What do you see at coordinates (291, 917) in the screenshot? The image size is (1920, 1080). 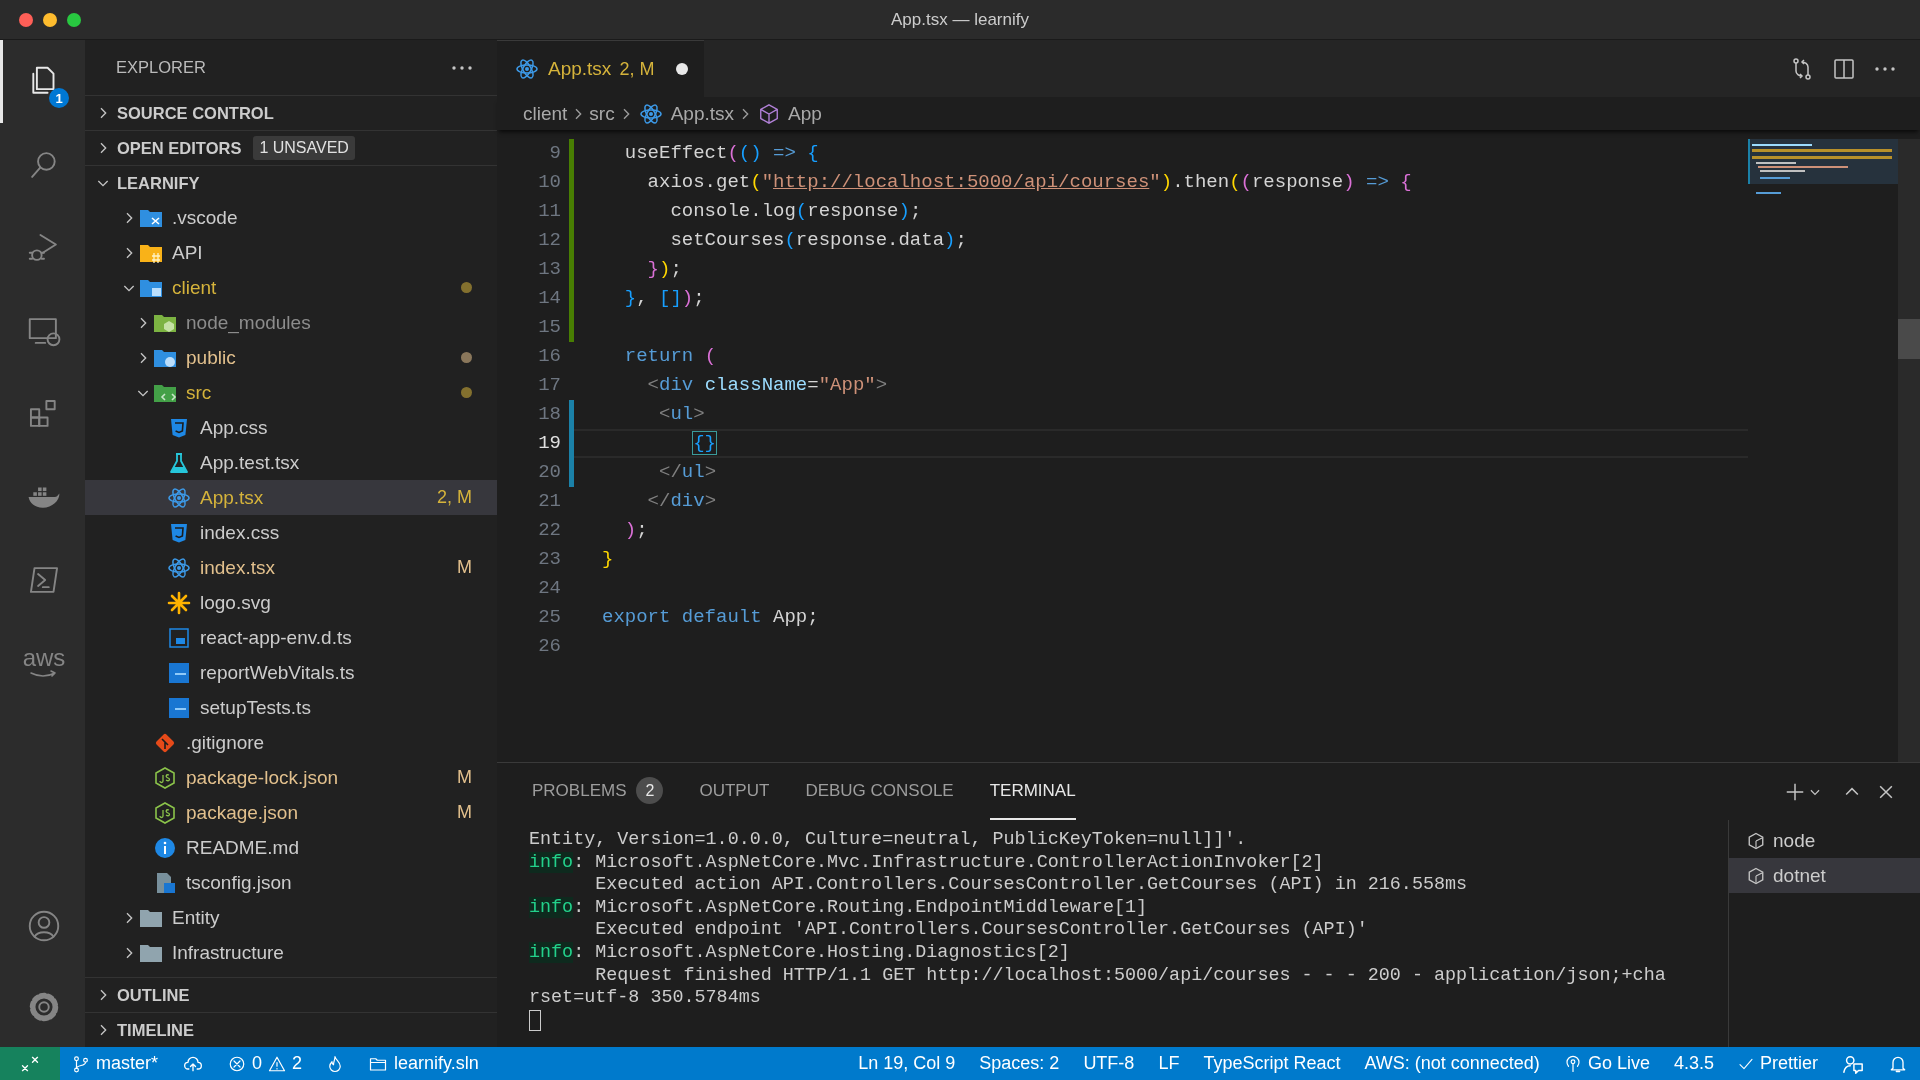 I see `tree-item: Entity` at bounding box center [291, 917].